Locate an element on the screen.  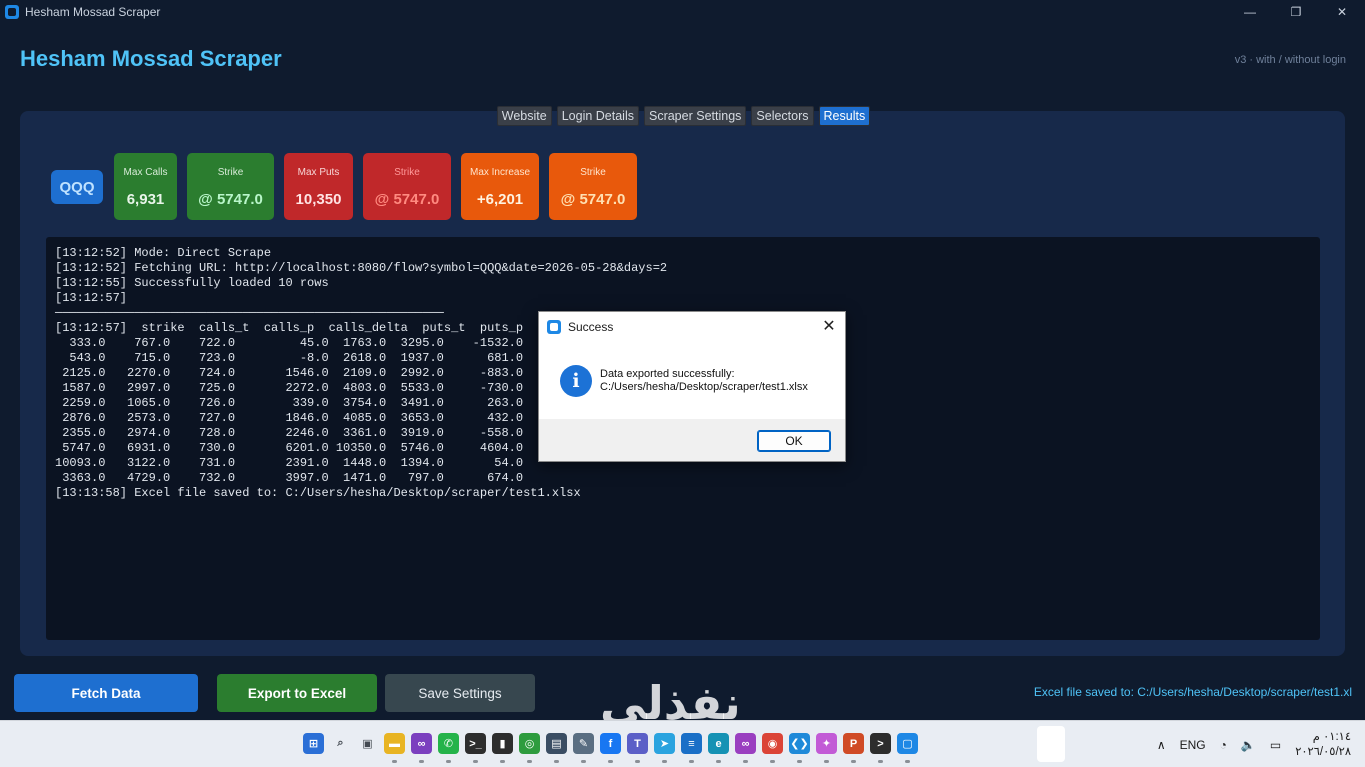
max-calls-value: 6,931 is located at coordinates (145, 199).